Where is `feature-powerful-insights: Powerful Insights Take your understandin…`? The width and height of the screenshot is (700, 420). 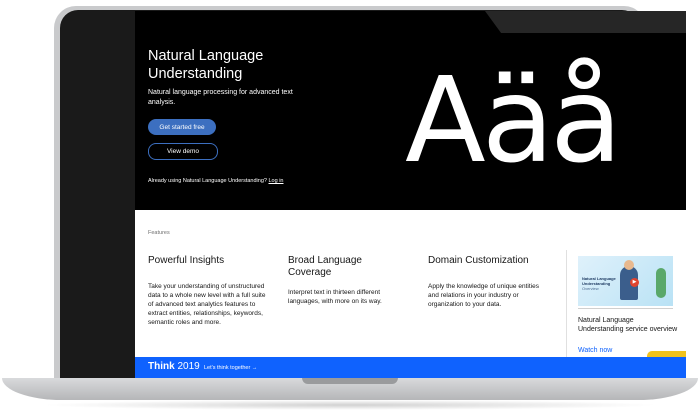 feature-powerful-insights: Powerful Insights Take your understandin… is located at coordinates (207, 291).